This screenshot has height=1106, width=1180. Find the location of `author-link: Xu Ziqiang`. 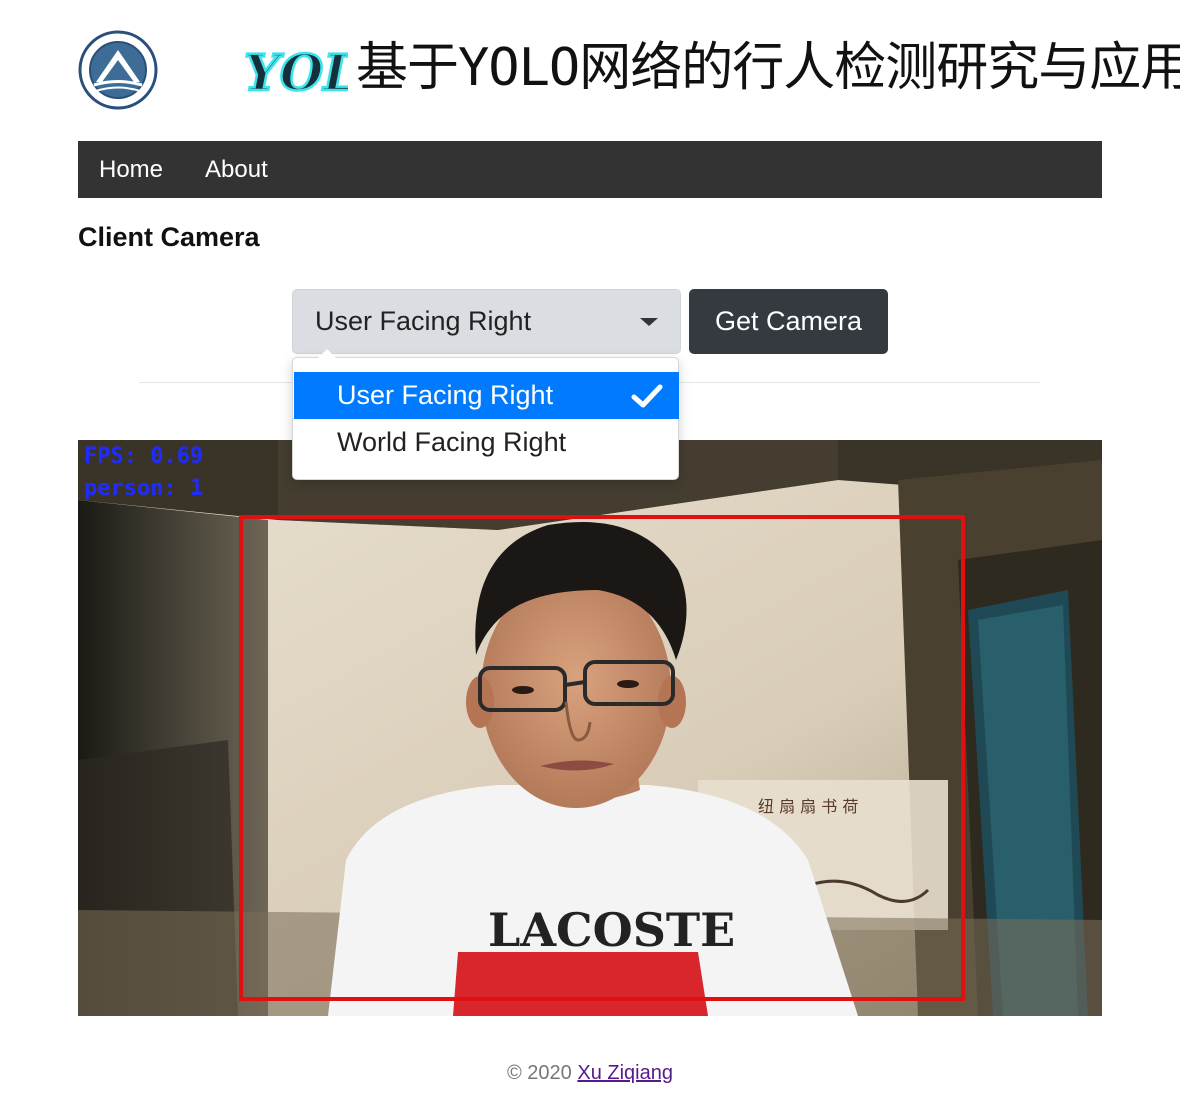

author-link: Xu Ziqiang is located at coordinates (625, 1073).